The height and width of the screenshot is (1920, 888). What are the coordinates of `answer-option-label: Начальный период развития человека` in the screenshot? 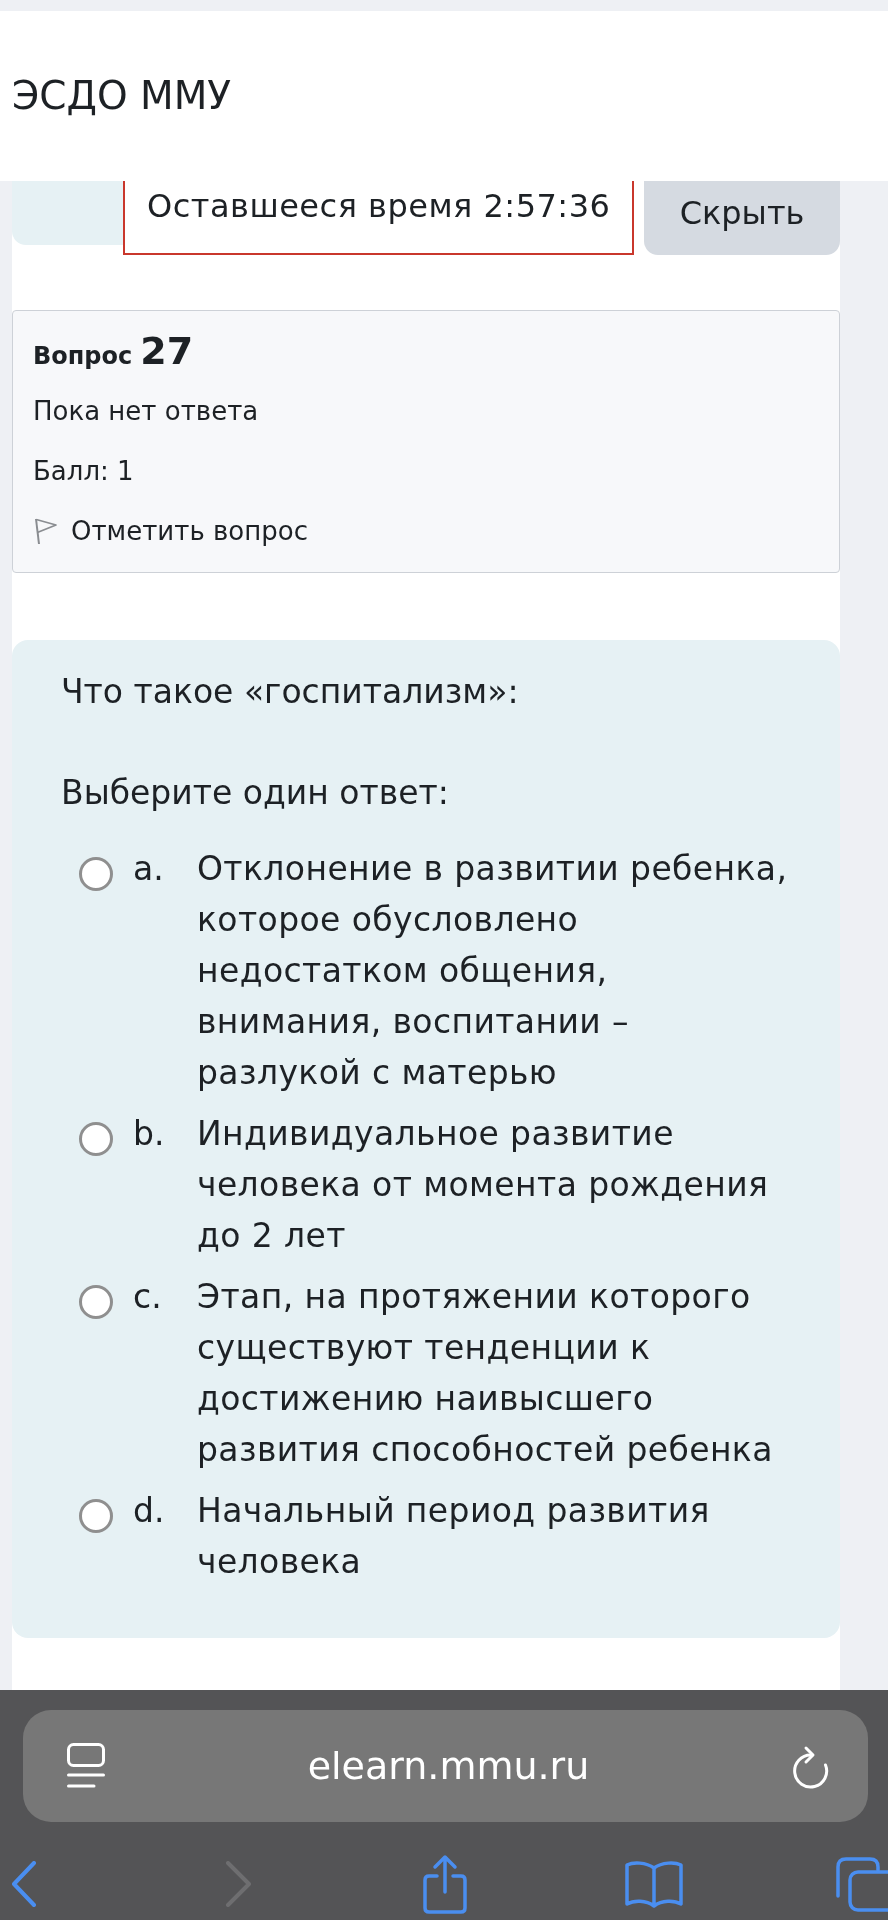 It's located at (499, 1536).